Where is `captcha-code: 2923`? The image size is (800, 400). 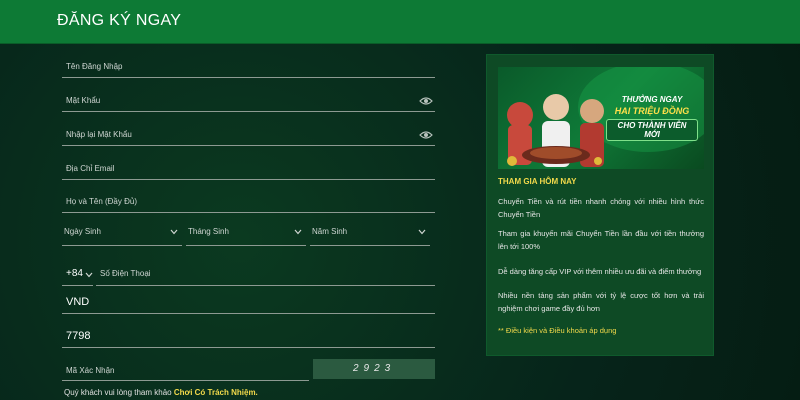
captcha-code: 2923 is located at coordinates (374, 368).